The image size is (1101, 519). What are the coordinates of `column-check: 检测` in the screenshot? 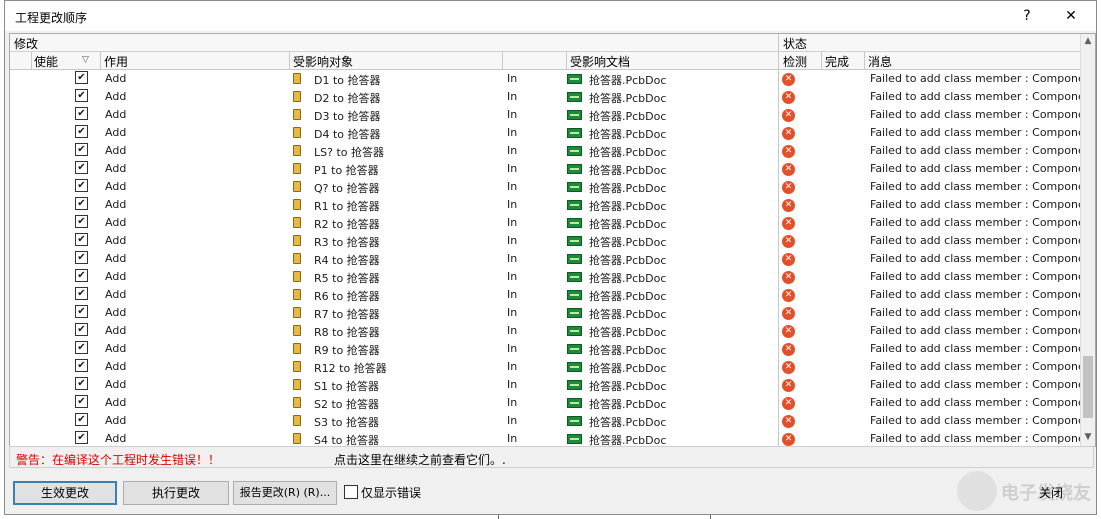 It's located at (795, 61).